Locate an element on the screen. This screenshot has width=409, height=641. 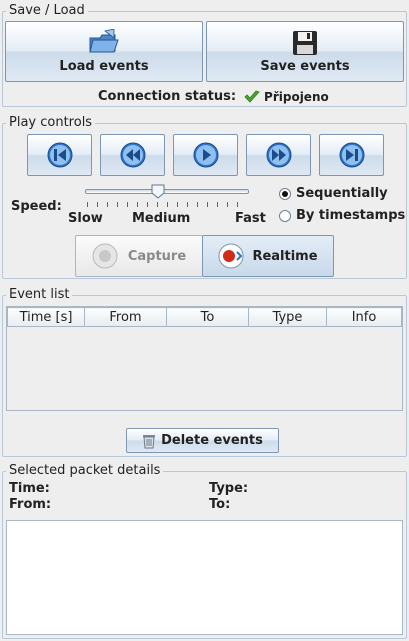
skip-to-start-icon is located at coordinates (60, 155).